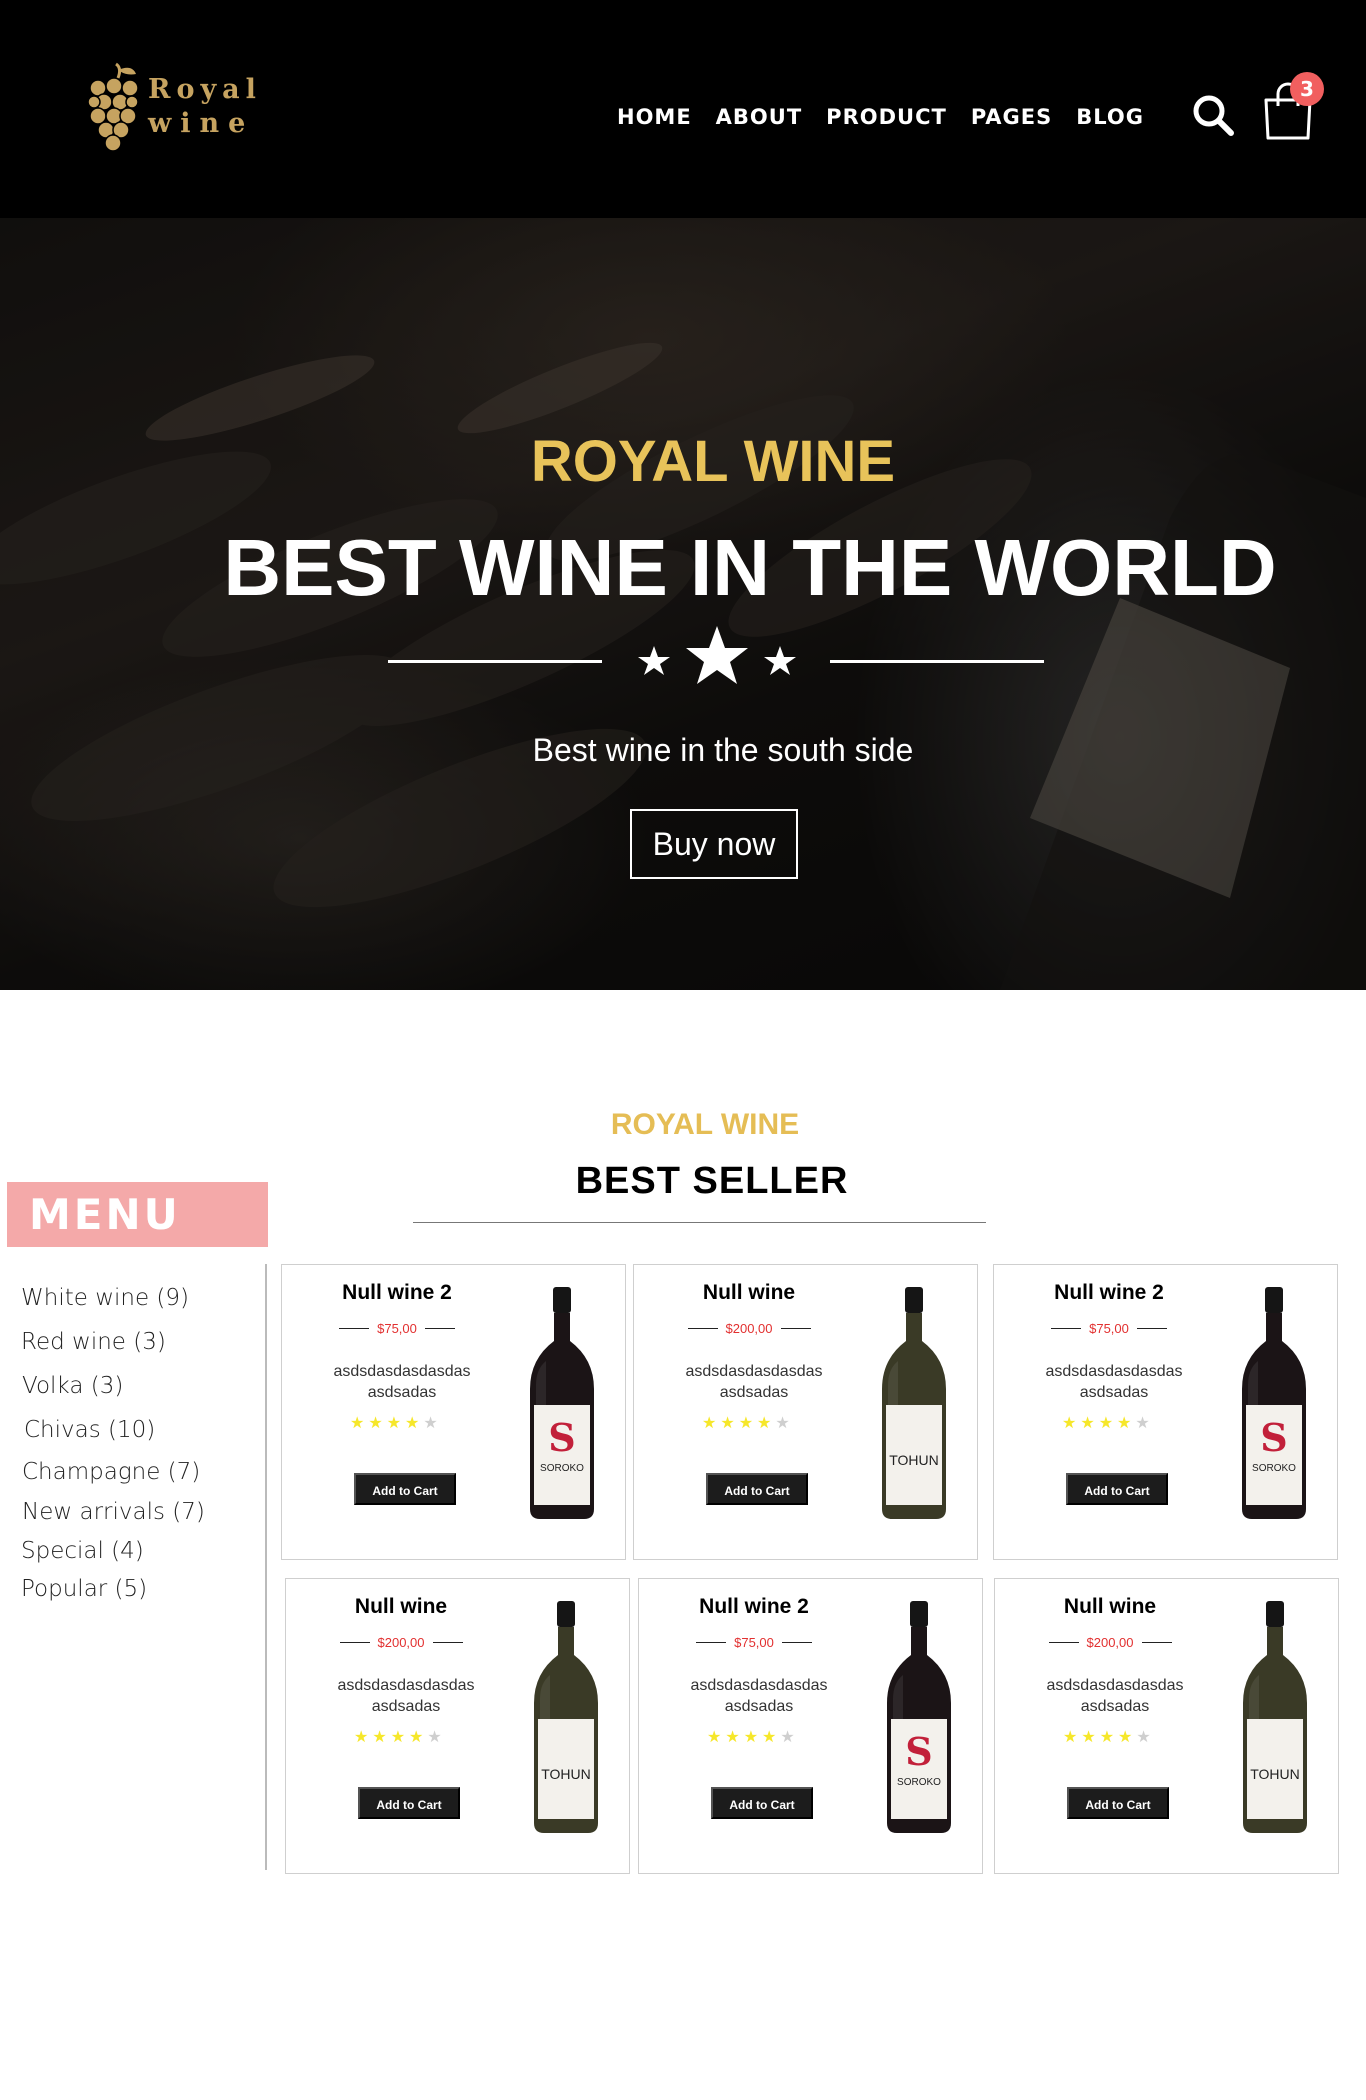  What do you see at coordinates (750, 567) in the screenshot?
I see `hero-title: BEST WINE IN THE WORLD` at bounding box center [750, 567].